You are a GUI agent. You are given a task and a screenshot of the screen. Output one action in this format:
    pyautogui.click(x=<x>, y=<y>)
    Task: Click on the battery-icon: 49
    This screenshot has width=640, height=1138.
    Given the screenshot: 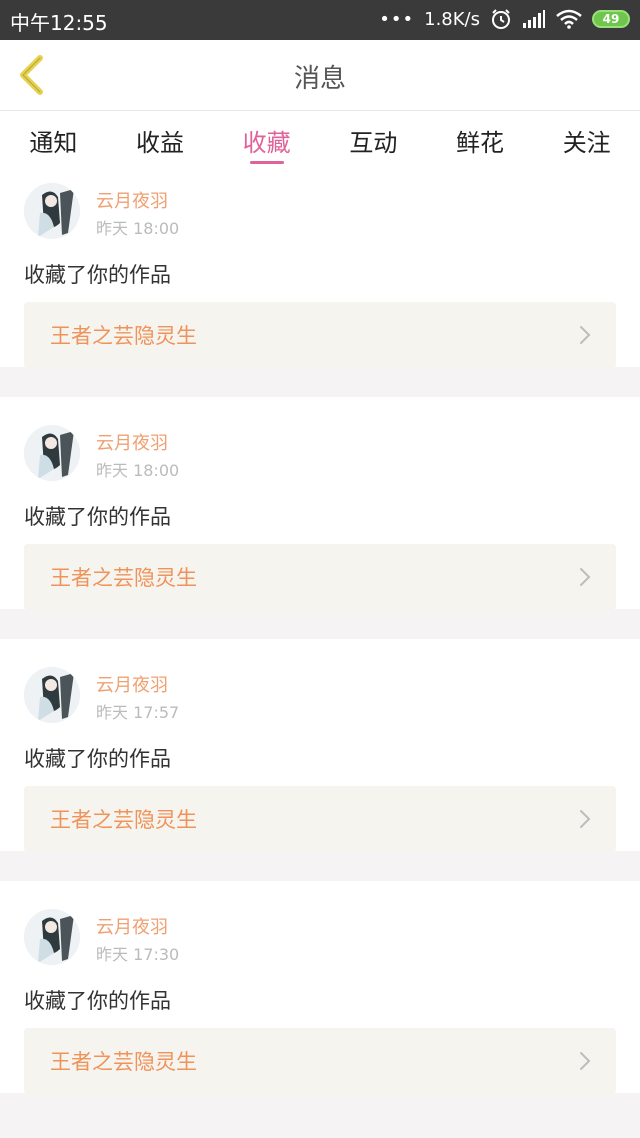 What is the action you would take?
    pyautogui.click(x=611, y=19)
    